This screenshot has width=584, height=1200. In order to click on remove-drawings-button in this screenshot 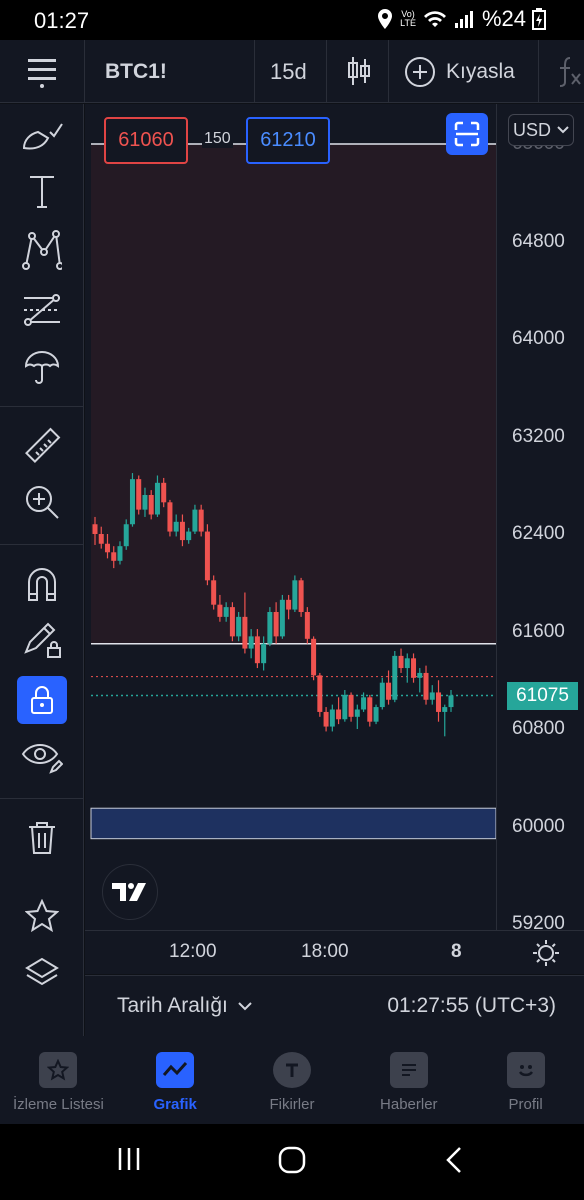, I will do `click(42, 838)`.